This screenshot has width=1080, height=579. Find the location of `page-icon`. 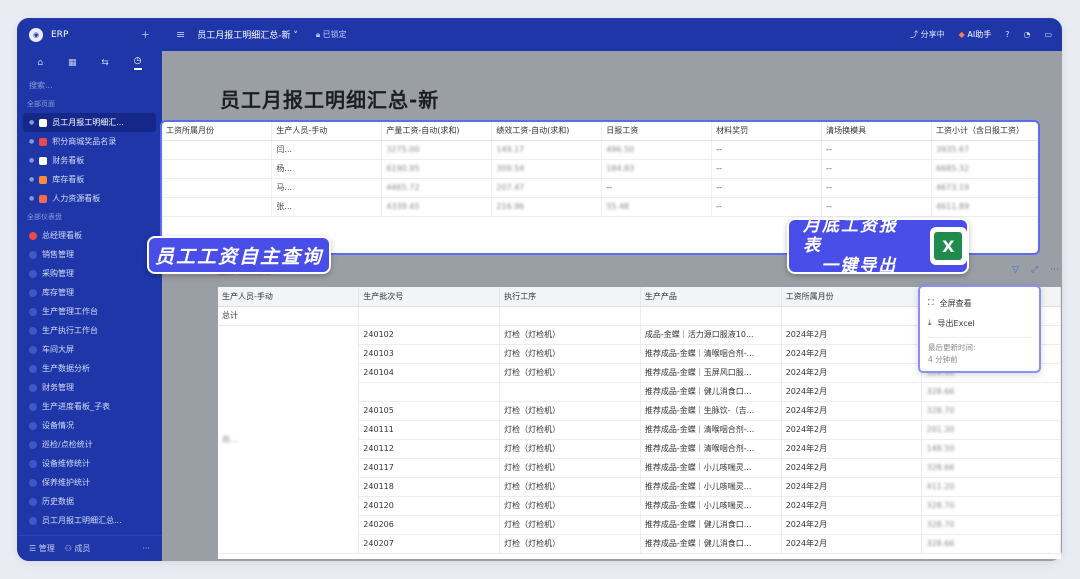

page-icon is located at coordinates (43, 122).